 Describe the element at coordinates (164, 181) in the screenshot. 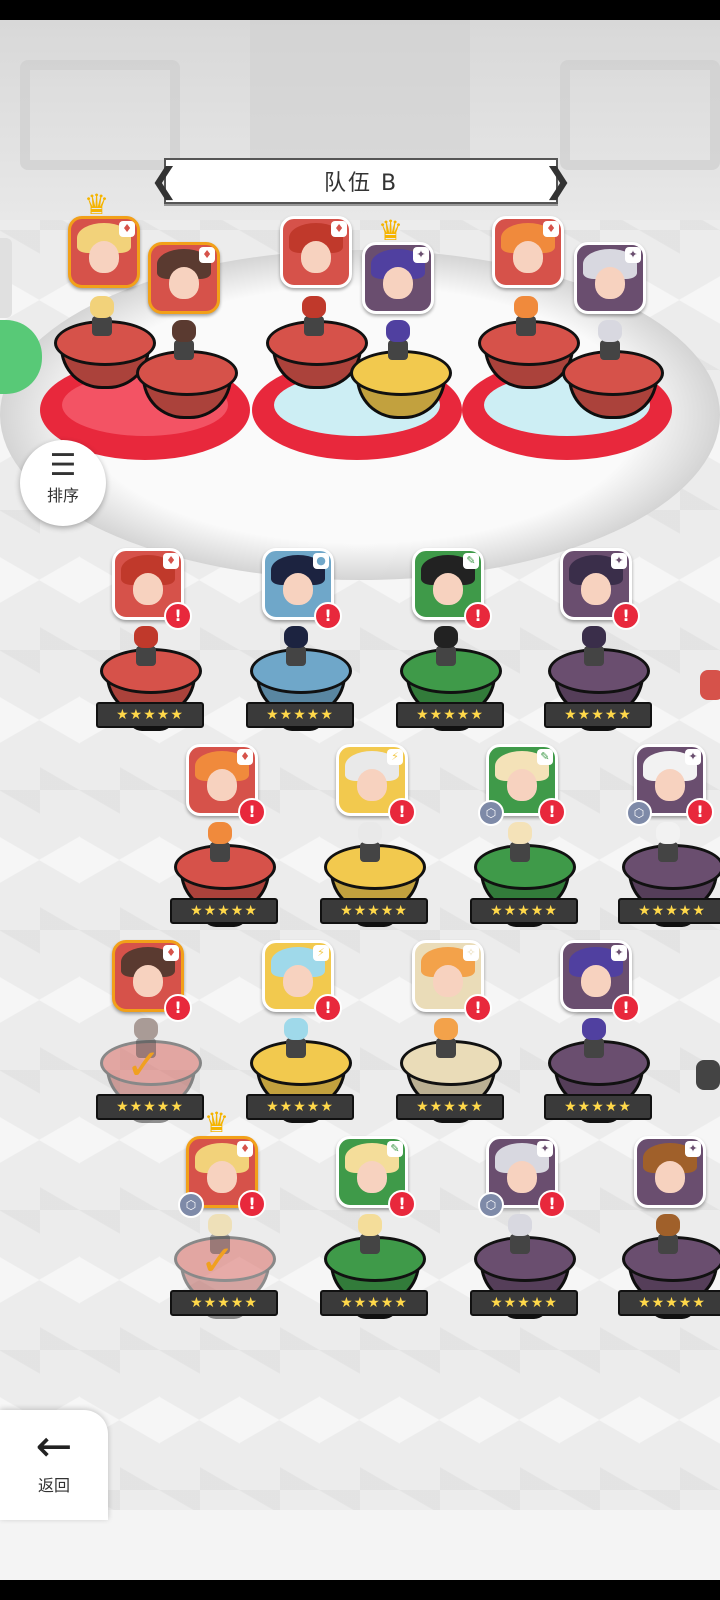

I see `prev-team-button: ❮` at that location.